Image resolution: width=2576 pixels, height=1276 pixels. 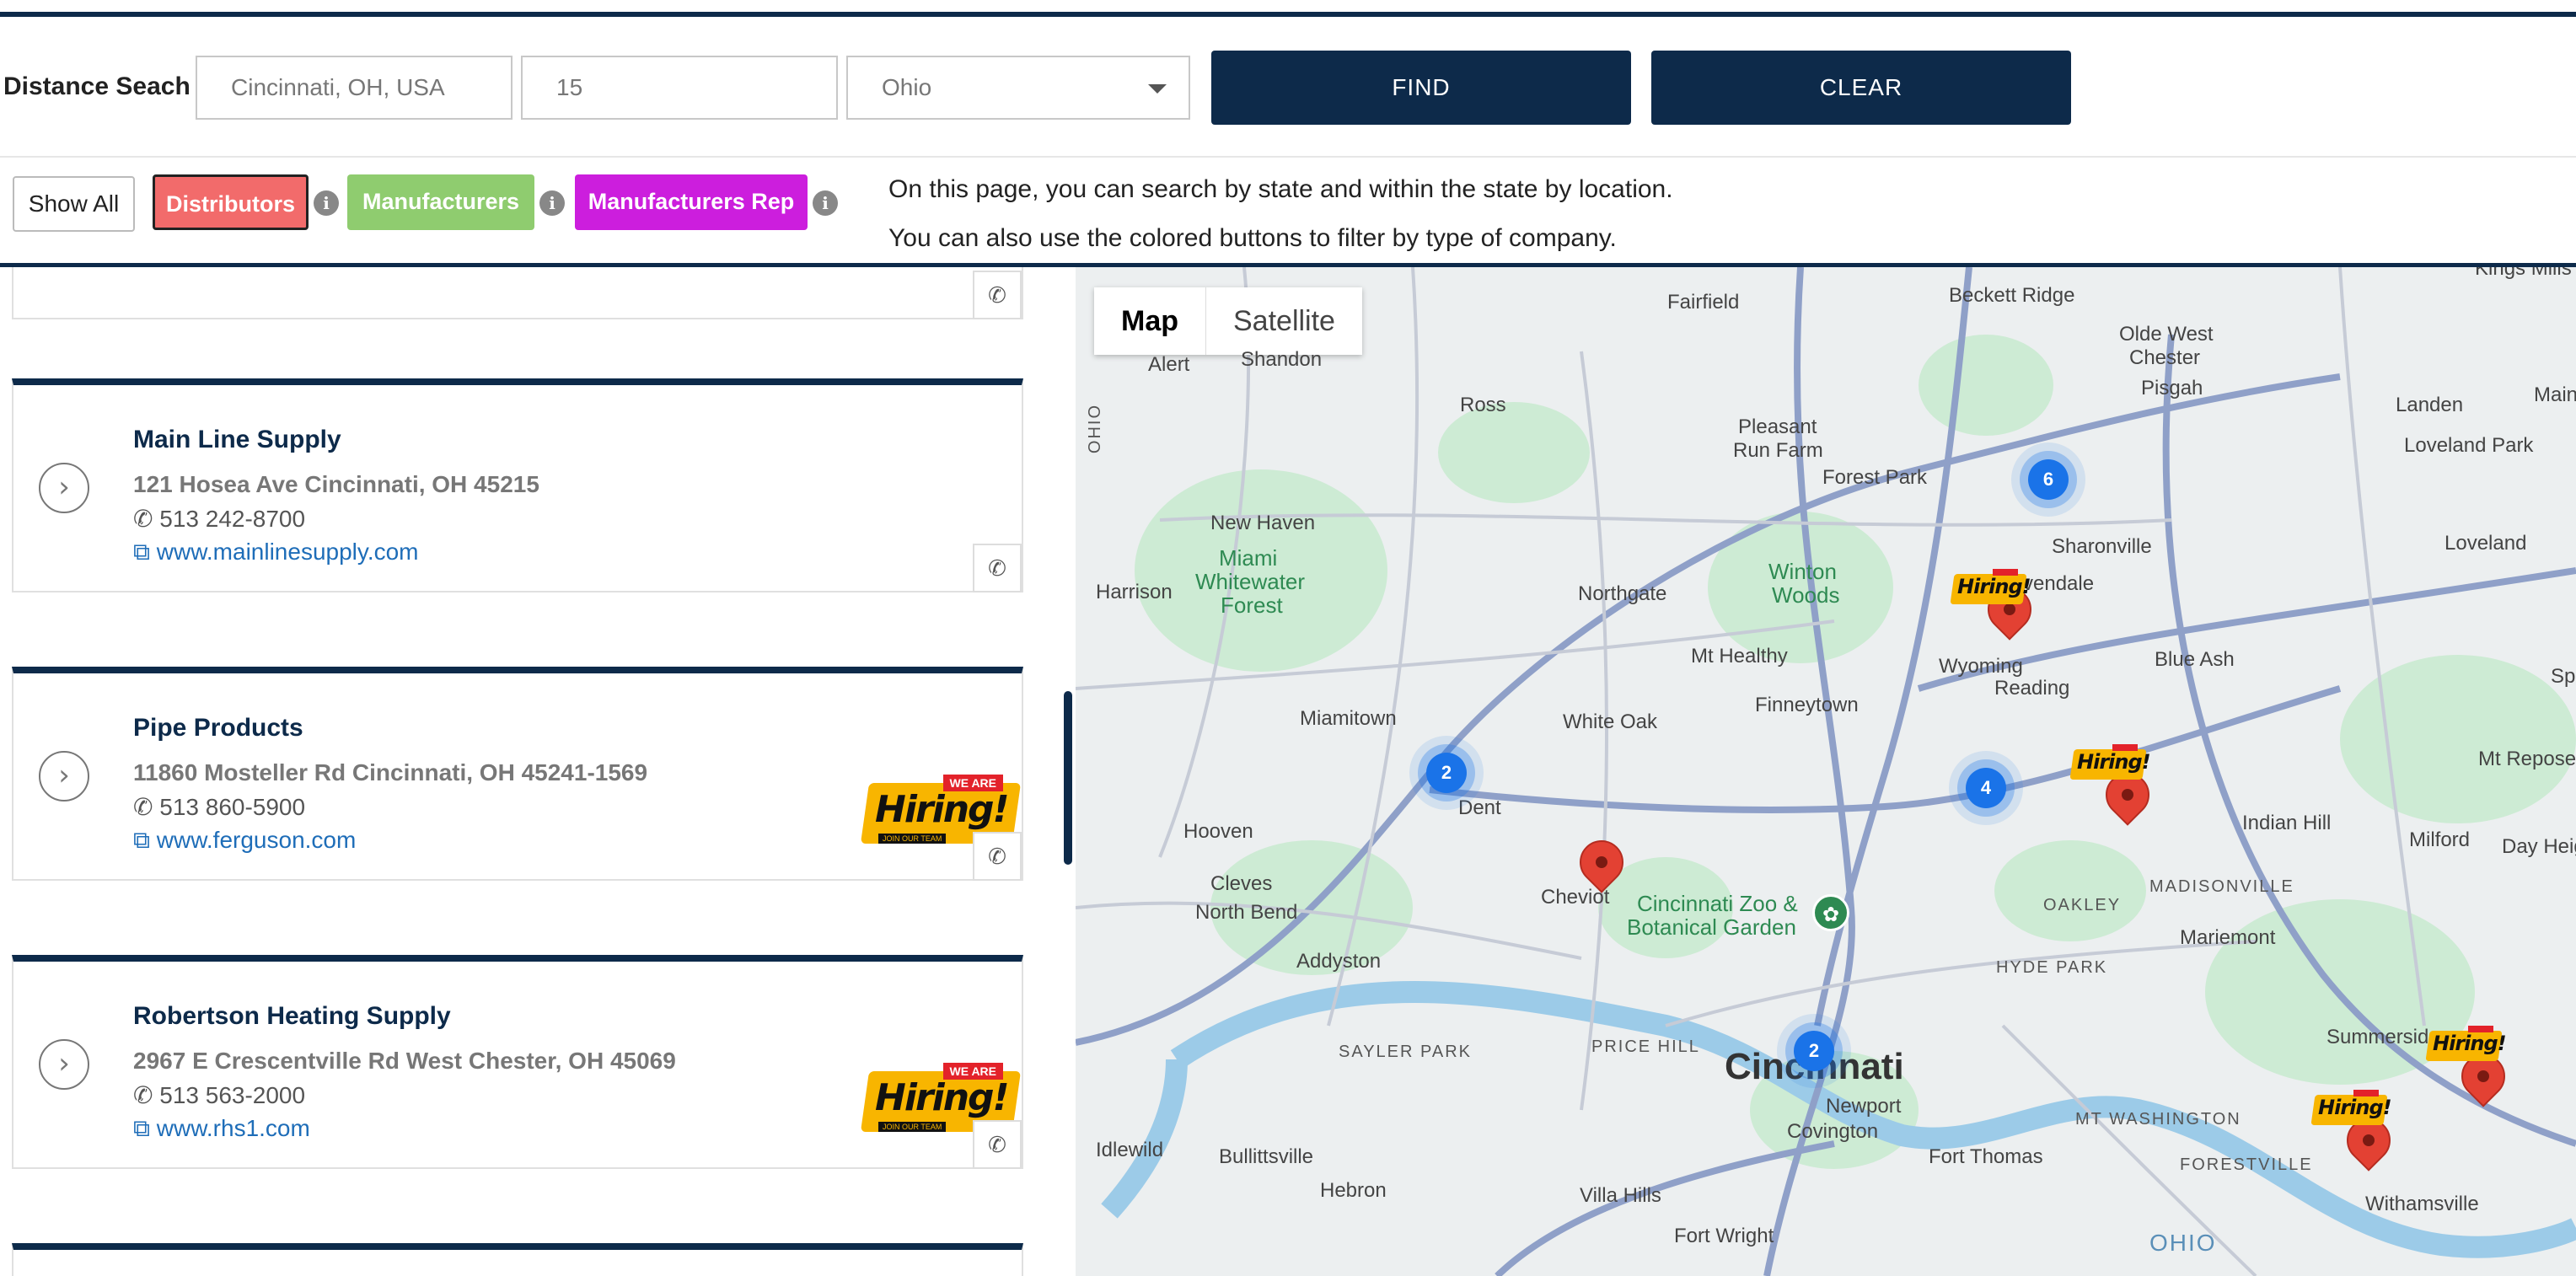 I want to click on company-website-link: www.rhs1.com, so click(x=233, y=1128).